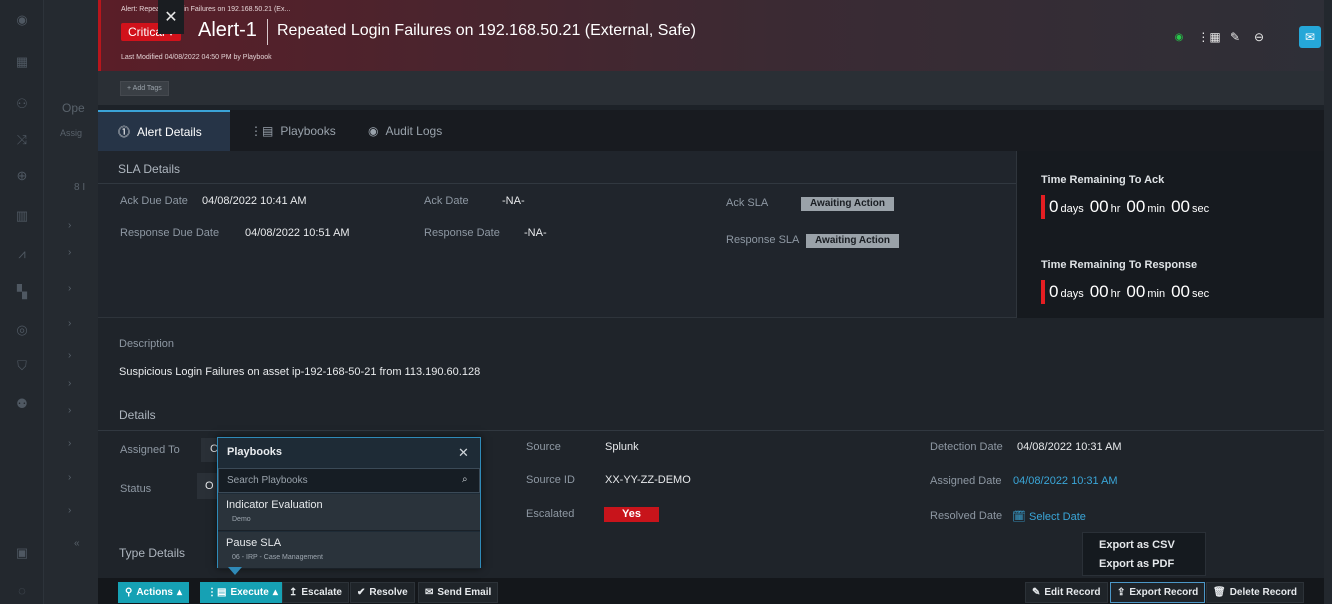 This screenshot has height=604, width=1332. What do you see at coordinates (22, 292) in the screenshot?
I see `grid-icon: ▚` at bounding box center [22, 292].